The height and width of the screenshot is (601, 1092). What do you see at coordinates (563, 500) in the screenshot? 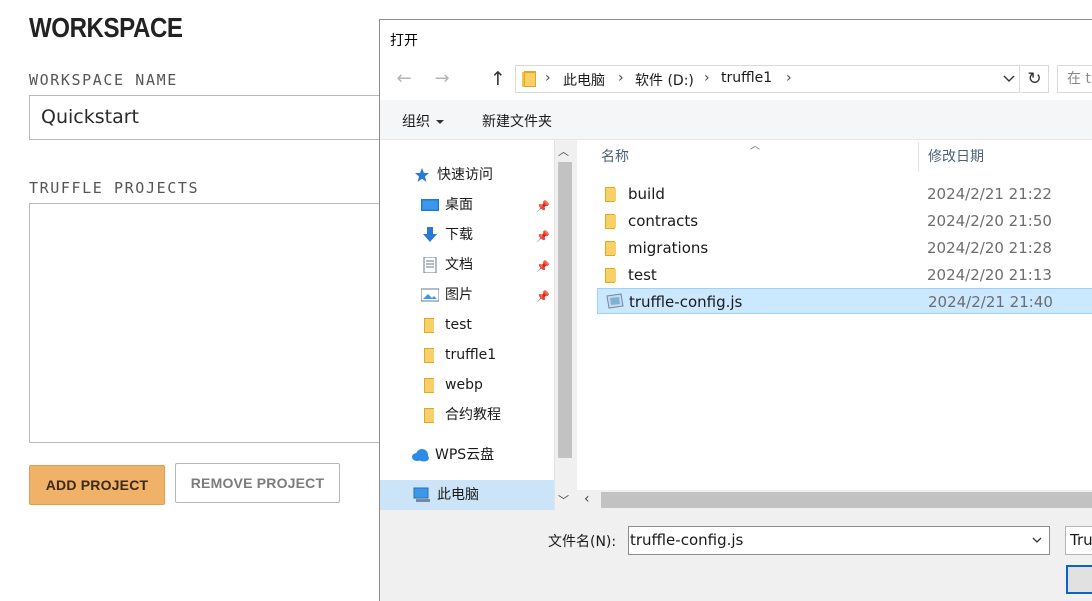
I see `scroll-down-icon: ﹀` at bounding box center [563, 500].